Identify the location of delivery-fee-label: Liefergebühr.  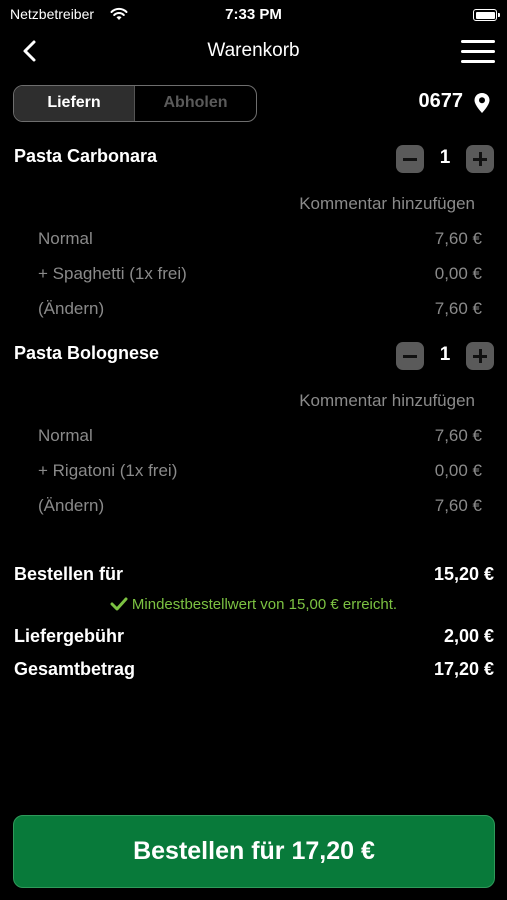
(69, 636).